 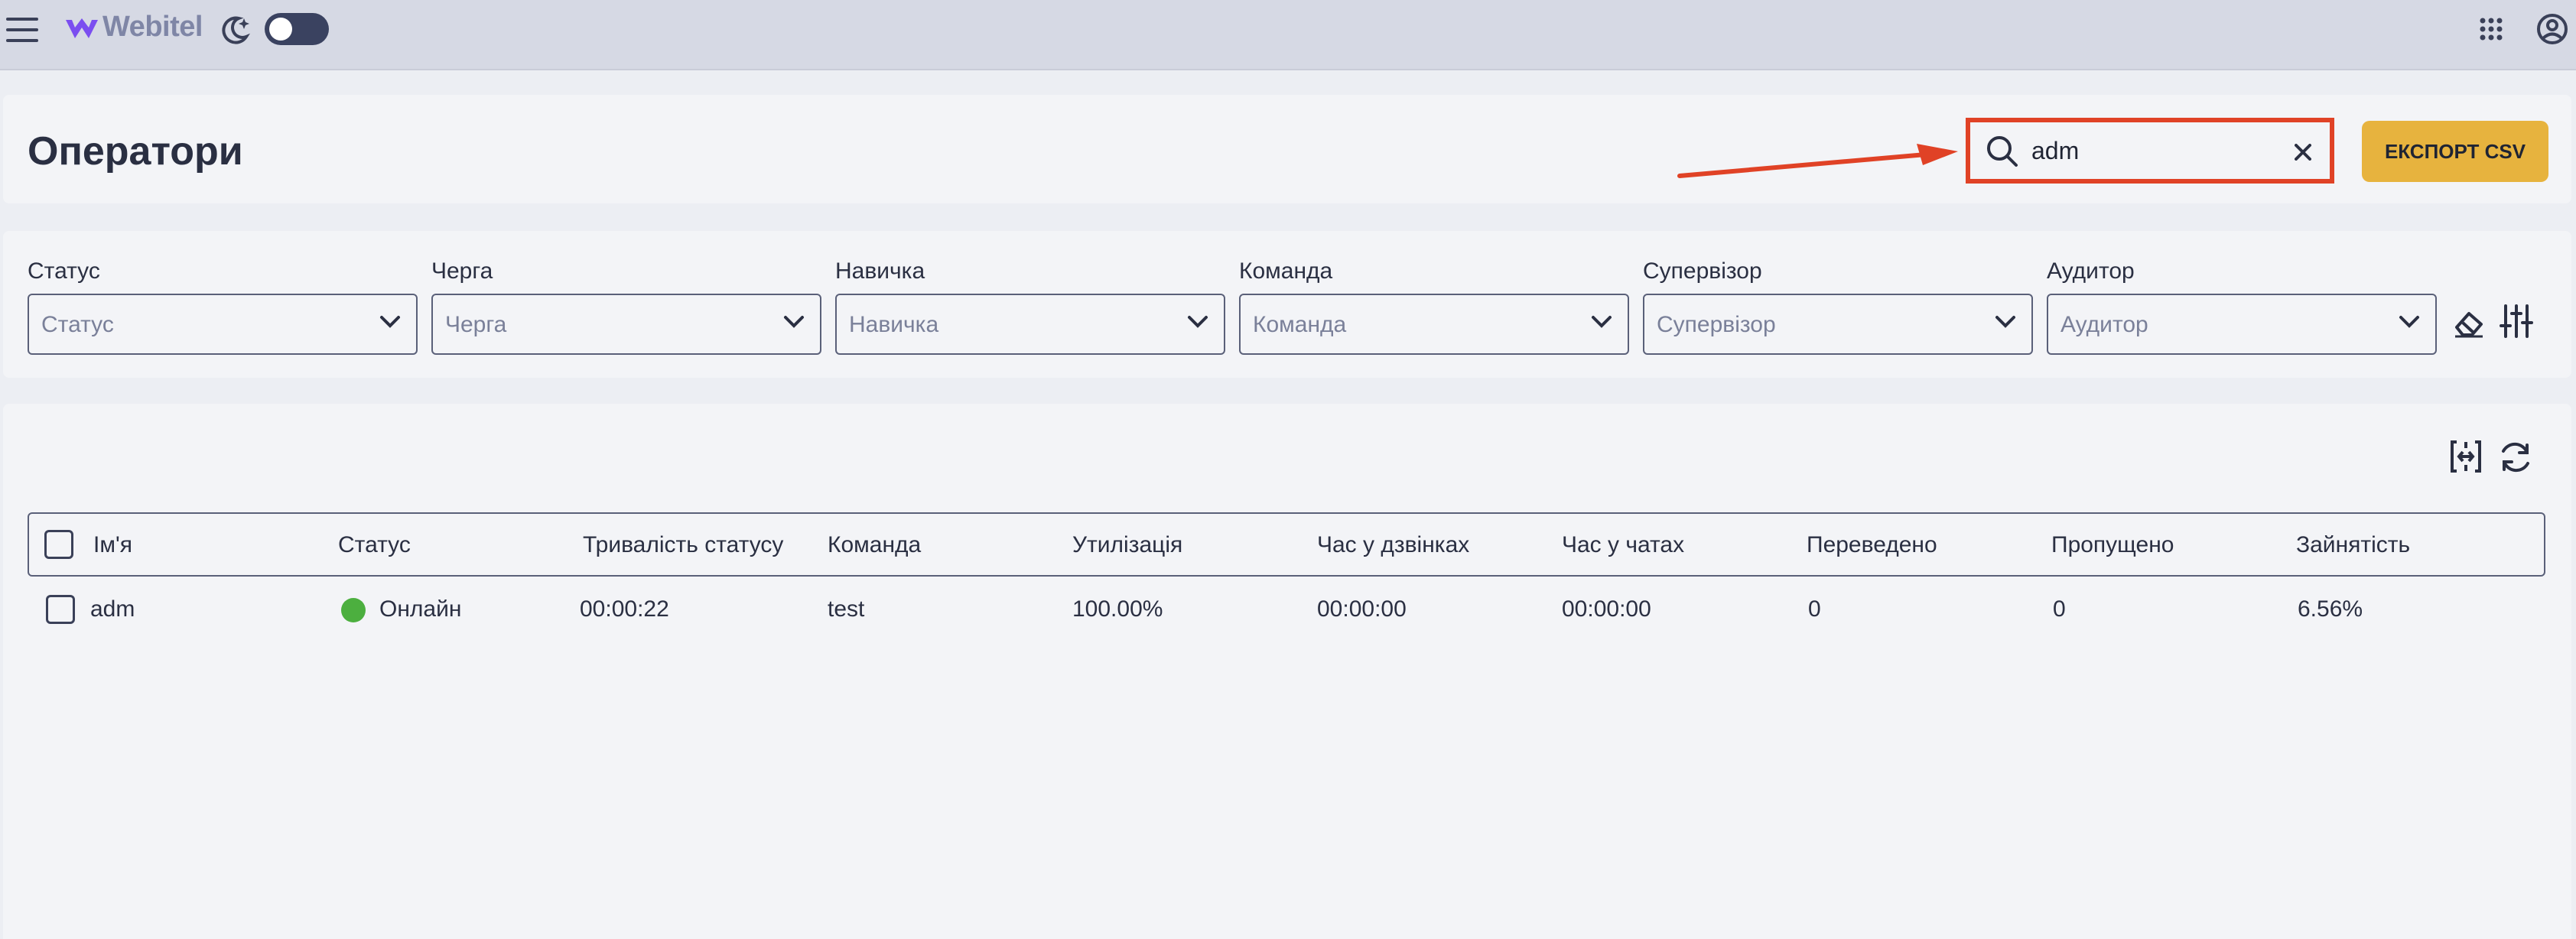 What do you see at coordinates (1814, 609) in the screenshot?
I see `row-transferred: 0` at bounding box center [1814, 609].